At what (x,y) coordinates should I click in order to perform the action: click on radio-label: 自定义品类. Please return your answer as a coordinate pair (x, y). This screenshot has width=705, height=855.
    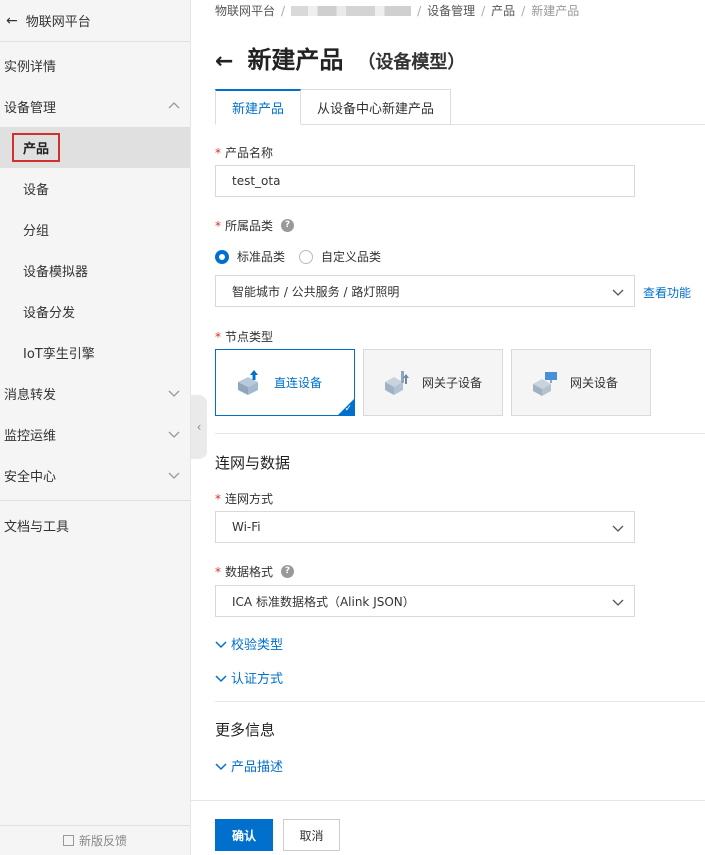
    Looking at the image, I should click on (351, 257).